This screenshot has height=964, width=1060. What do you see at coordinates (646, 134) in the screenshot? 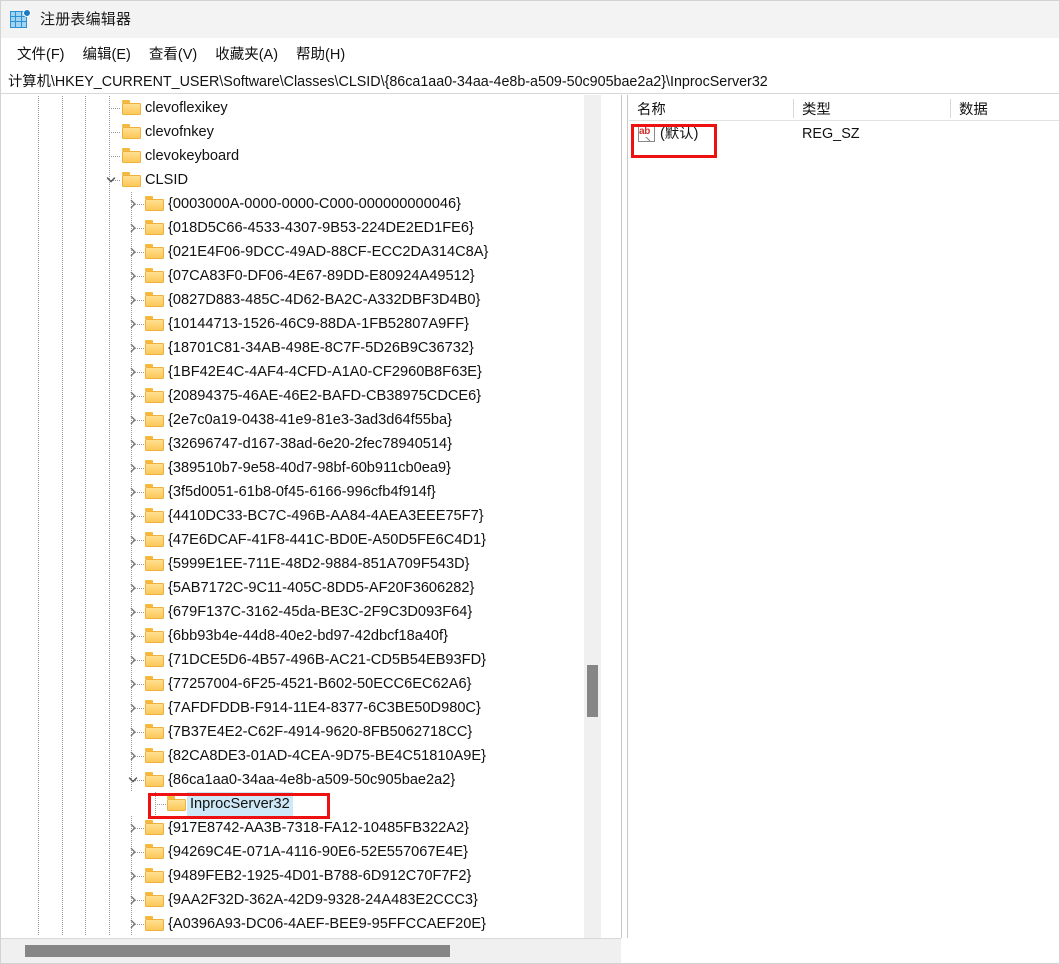
I see `string-value-icon: ab` at bounding box center [646, 134].